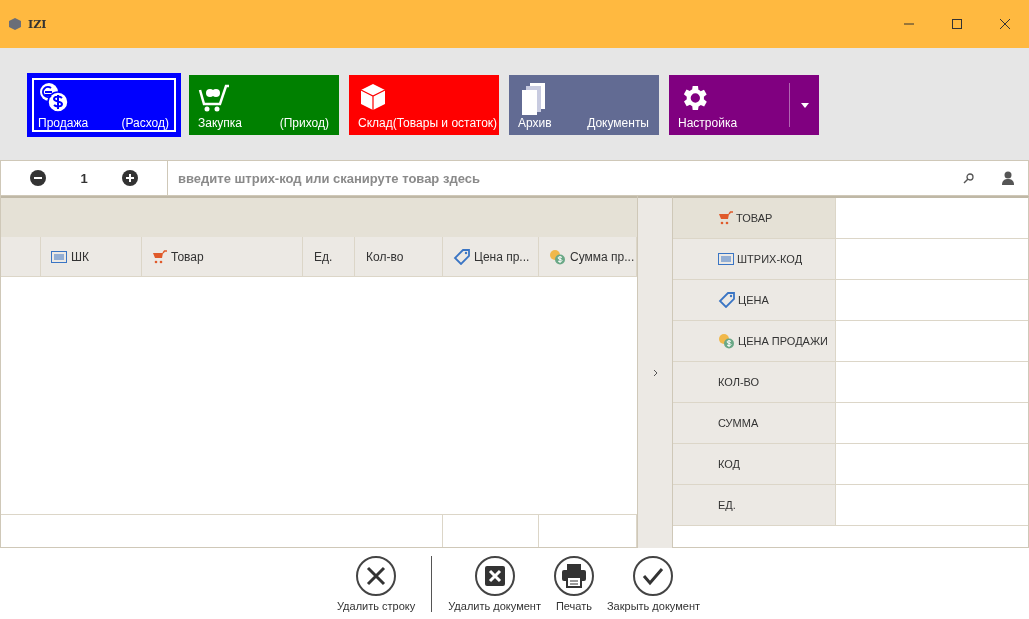 This screenshot has width=1029, height=619. What do you see at coordinates (729, 464) in the screenshot?
I see `detail-label-text: КОД` at bounding box center [729, 464].